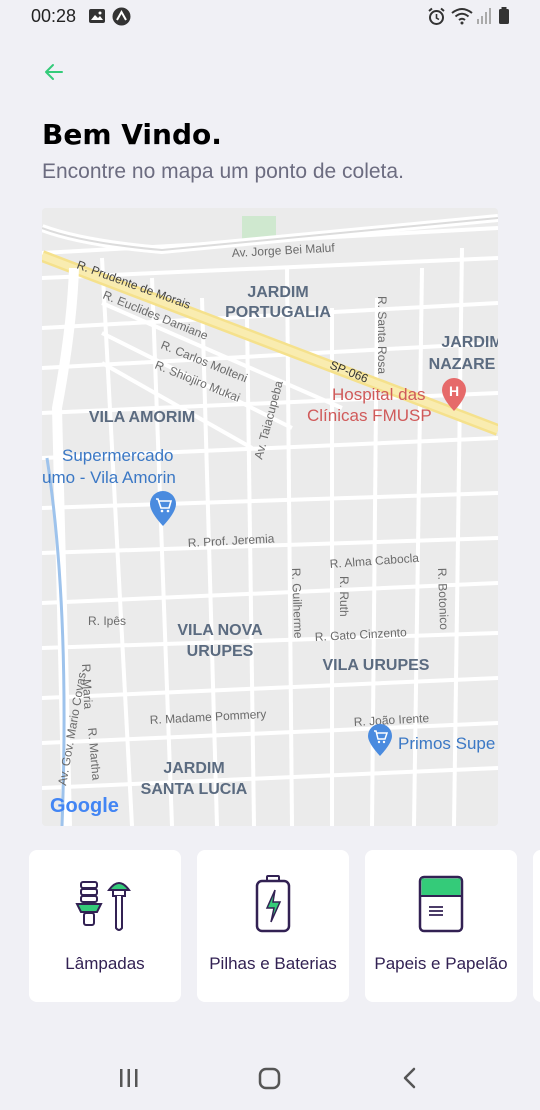  Describe the element at coordinates (484, 16) in the screenshot. I see `signal-icon` at that location.